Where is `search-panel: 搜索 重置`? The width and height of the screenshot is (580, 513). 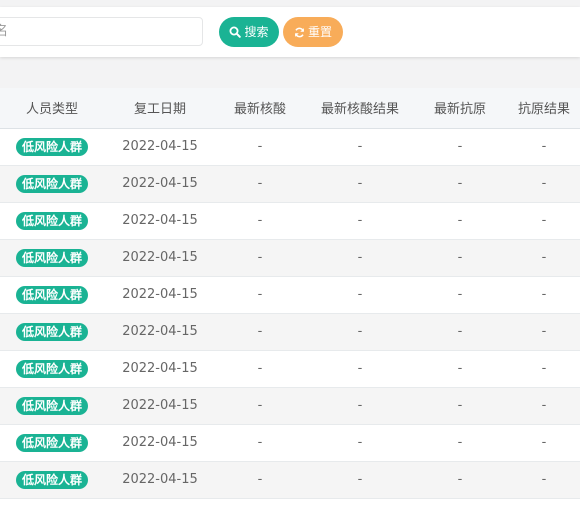 search-panel: 搜索 重置 is located at coordinates (290, 32).